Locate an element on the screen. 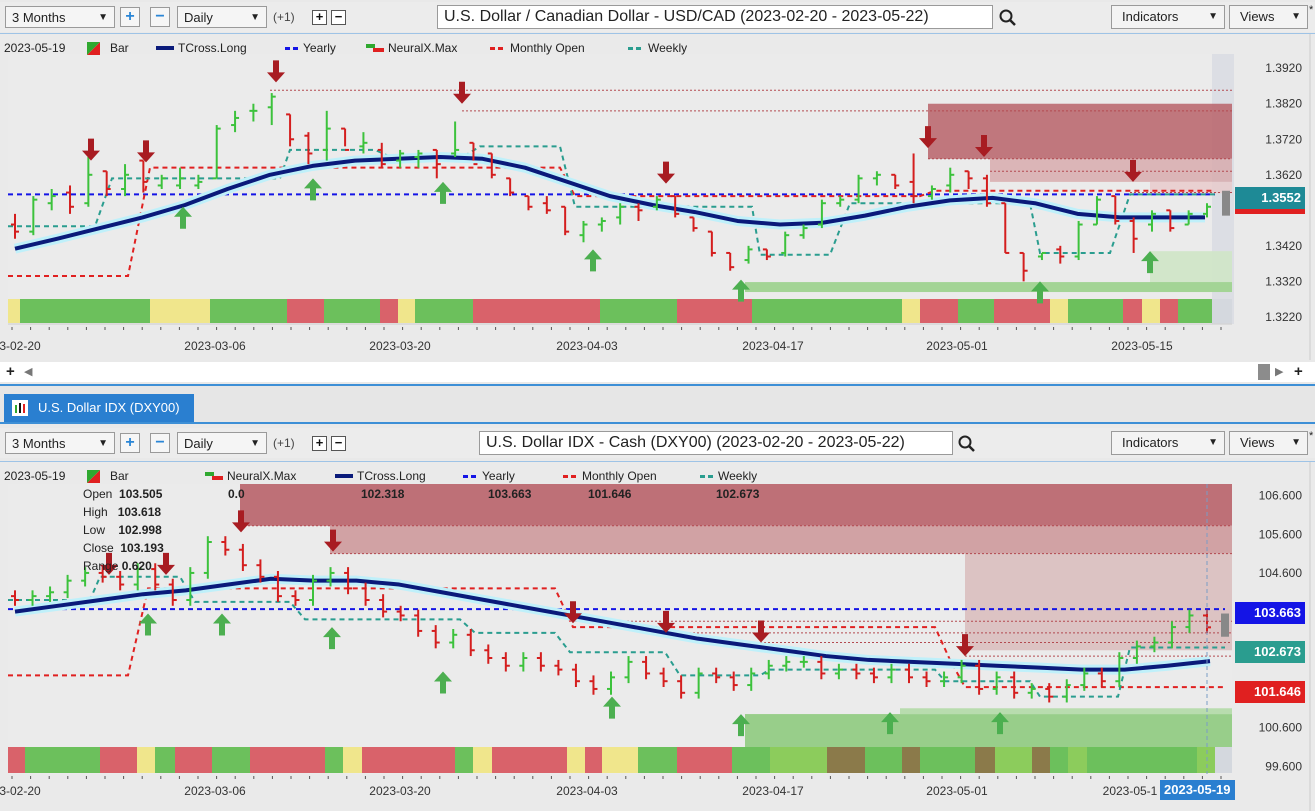 The image size is (1315, 811). legend-weekly: Weekly is located at coordinates (738, 476).